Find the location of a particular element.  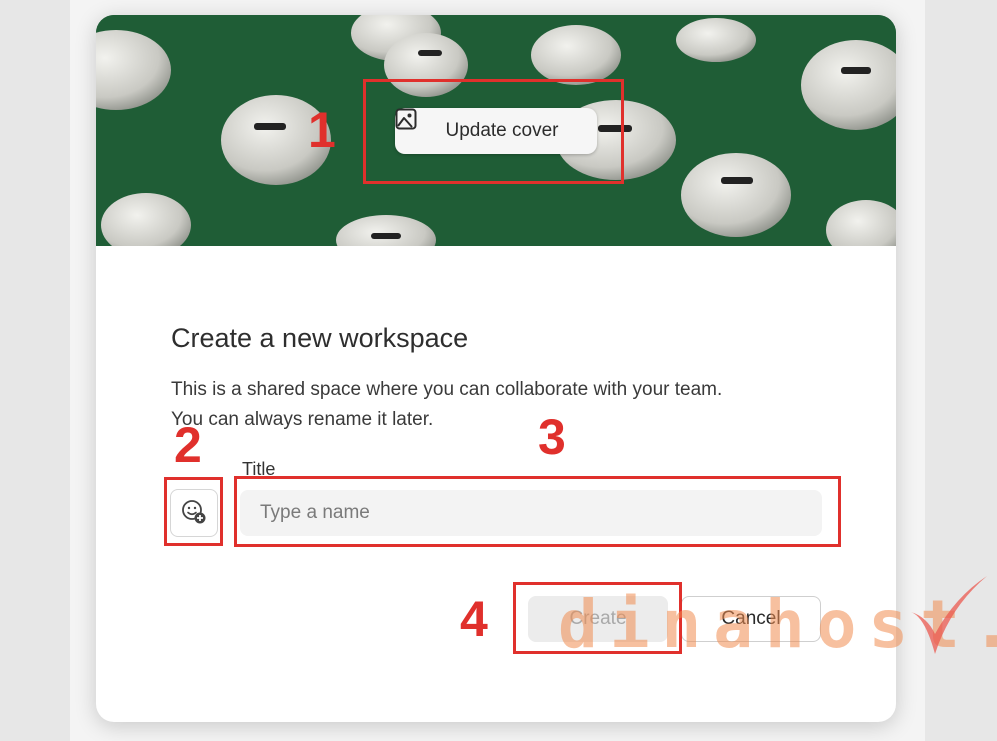

description-line-2: You can always rename it later. is located at coordinates (302, 419).